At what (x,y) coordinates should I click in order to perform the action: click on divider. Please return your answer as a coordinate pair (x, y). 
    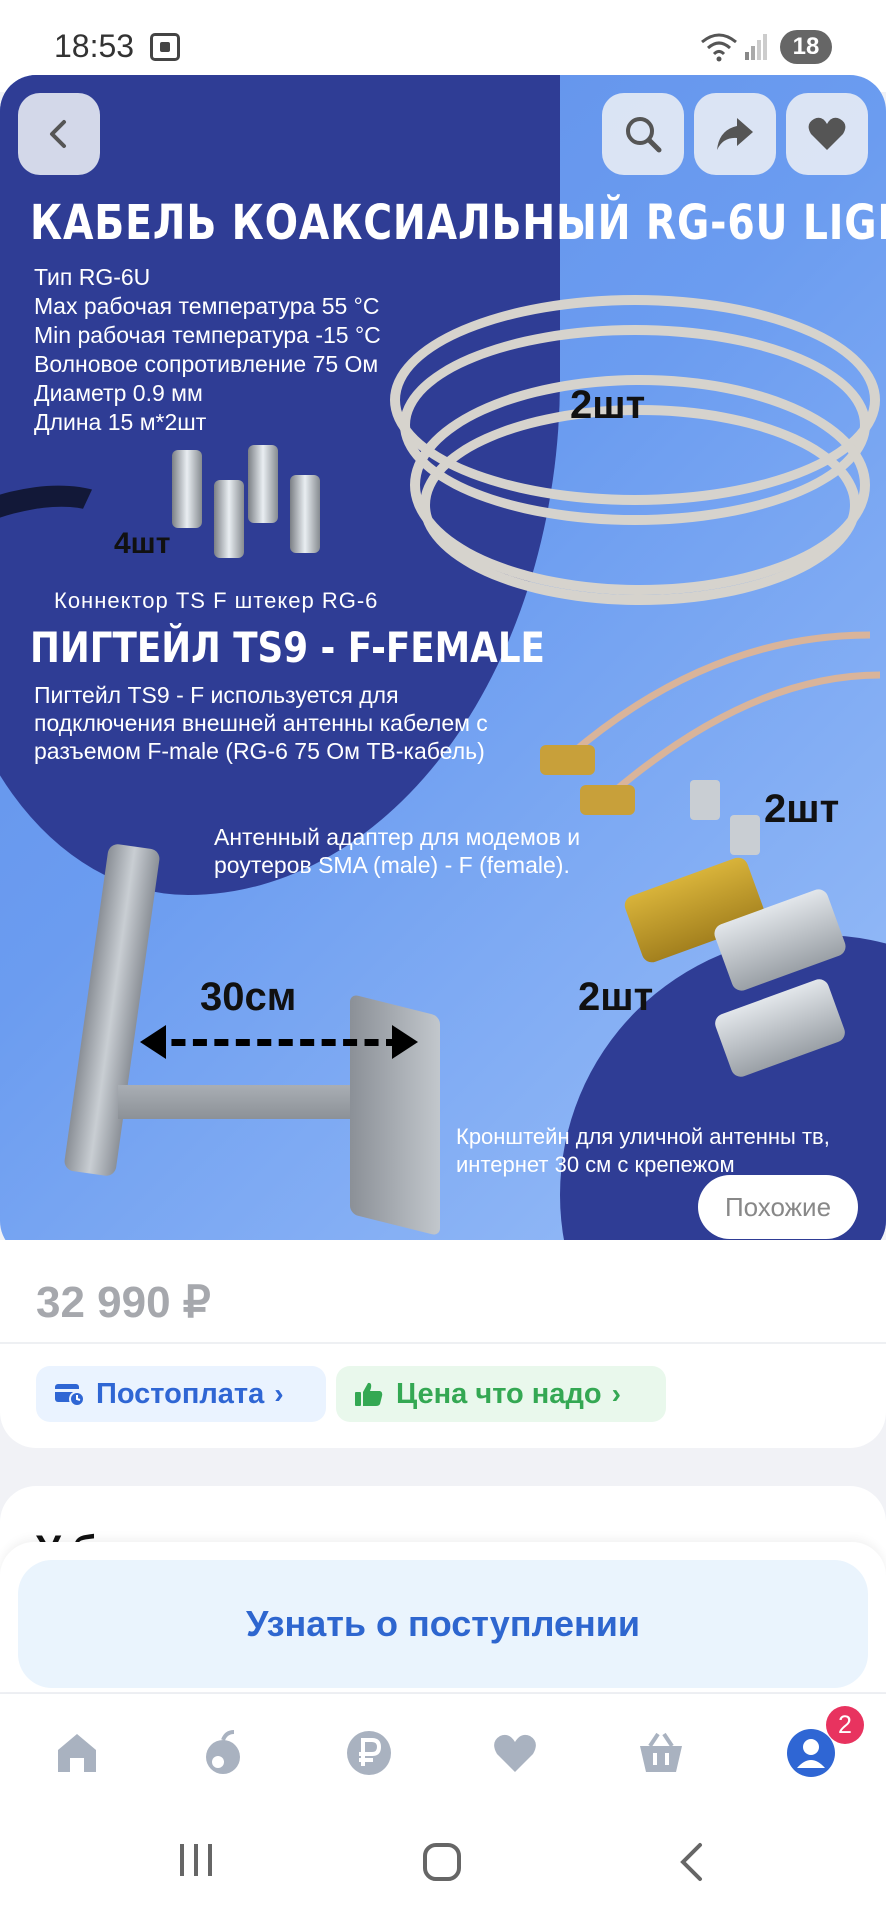
    Looking at the image, I should click on (443, 1343).